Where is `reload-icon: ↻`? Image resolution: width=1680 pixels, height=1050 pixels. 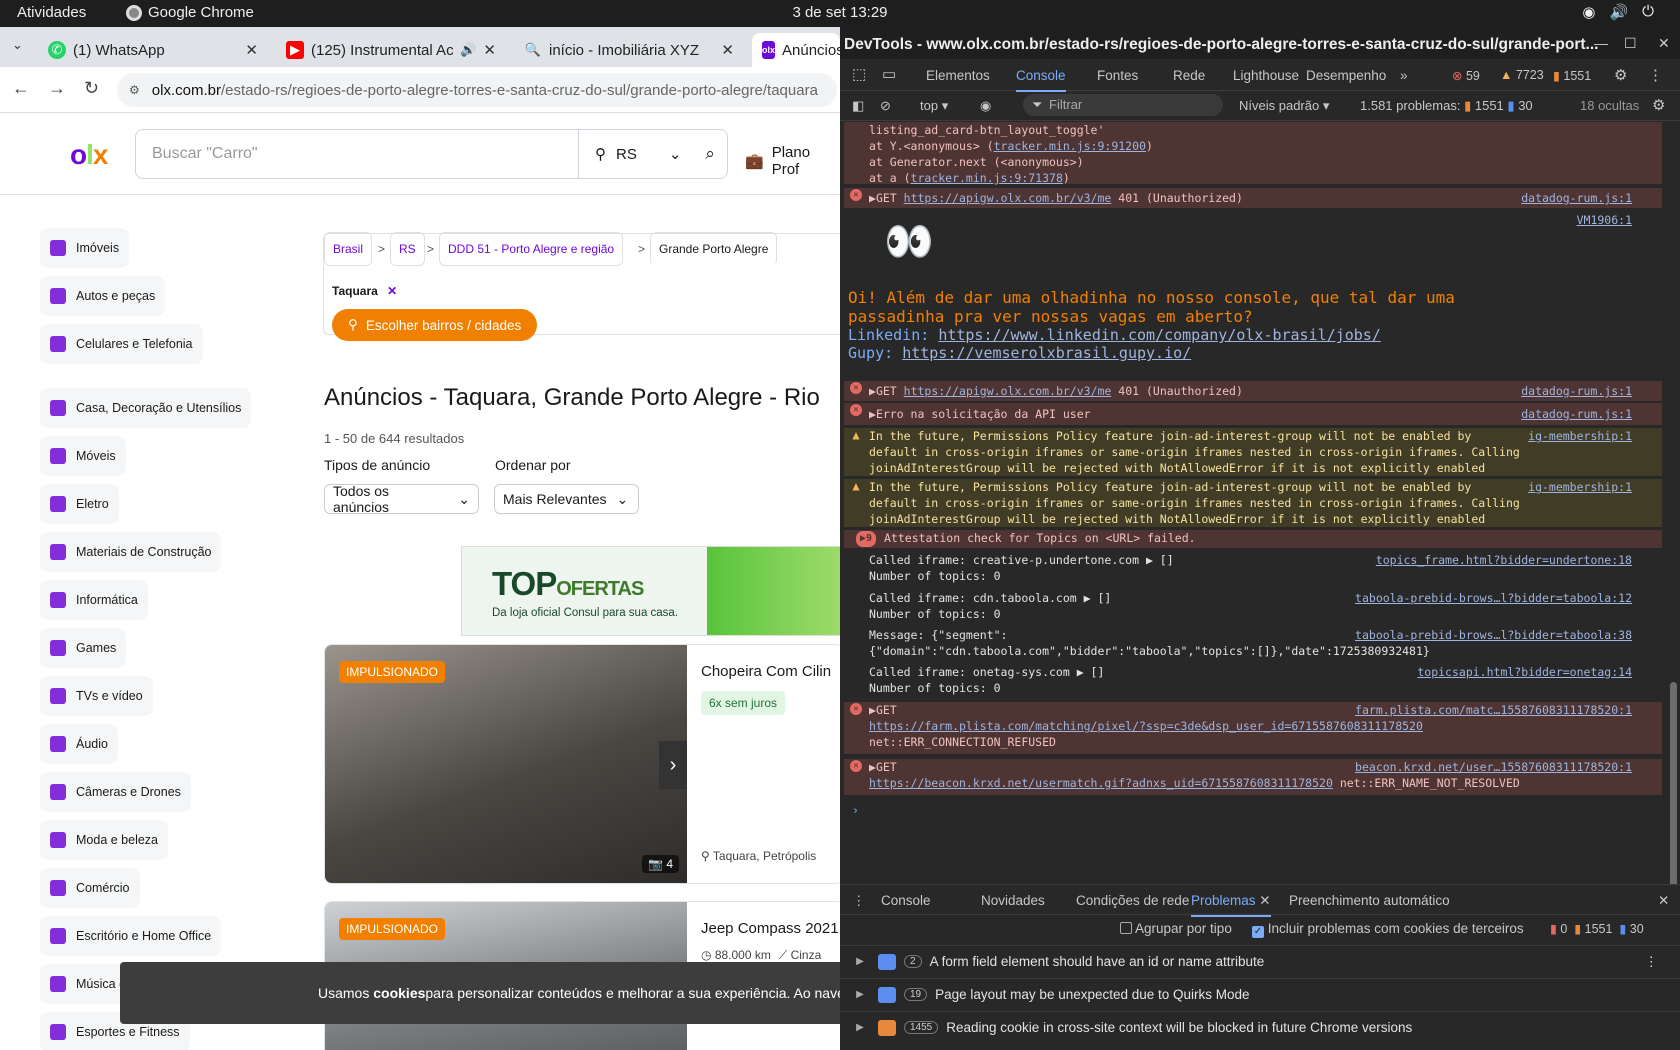 reload-icon: ↻ is located at coordinates (91, 88).